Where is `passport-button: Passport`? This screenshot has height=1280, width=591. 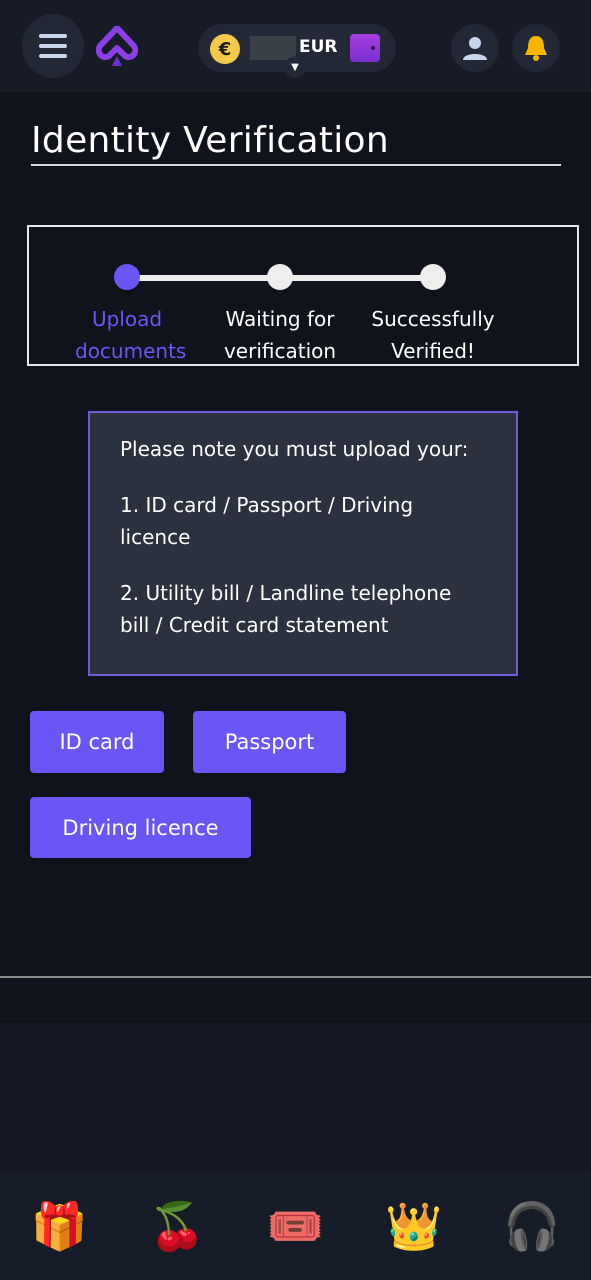 passport-button: Passport is located at coordinates (269, 742).